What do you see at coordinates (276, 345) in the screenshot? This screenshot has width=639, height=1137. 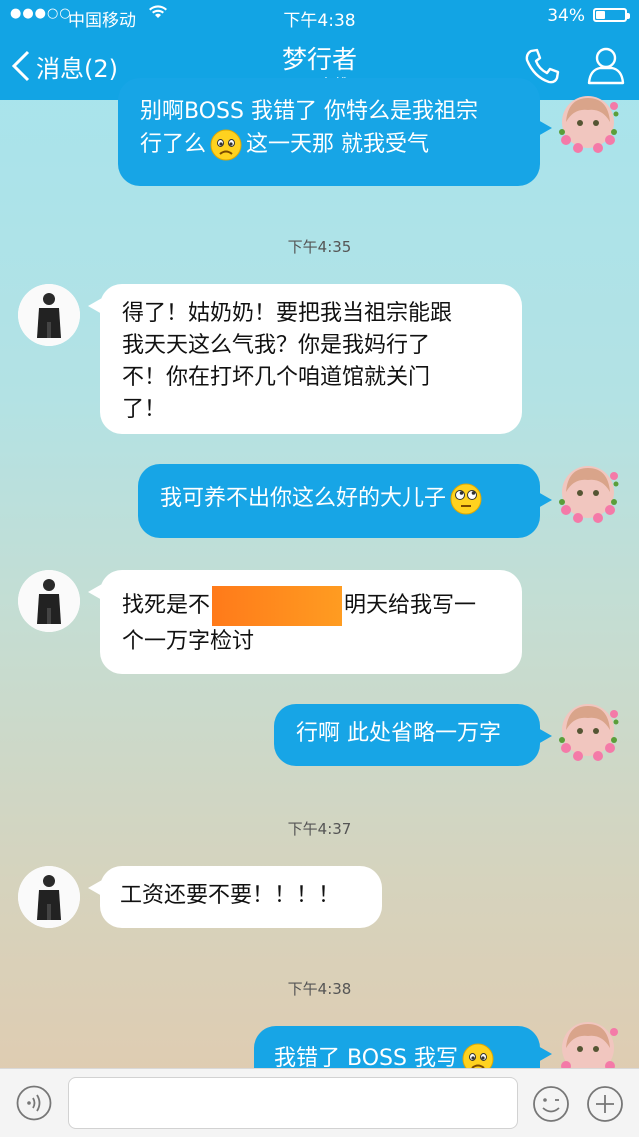 I see `message-text: 我天天这么气我？你是我妈行了` at bounding box center [276, 345].